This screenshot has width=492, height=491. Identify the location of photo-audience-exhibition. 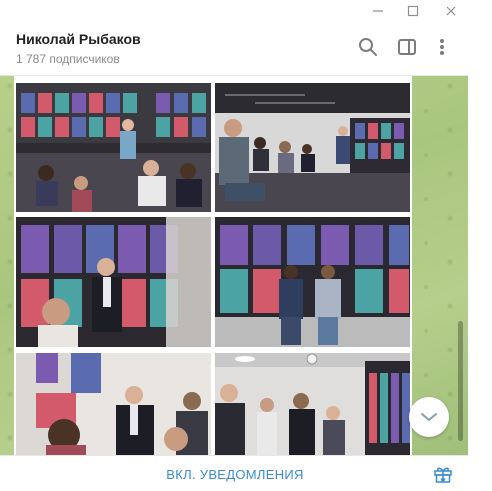
(113, 147).